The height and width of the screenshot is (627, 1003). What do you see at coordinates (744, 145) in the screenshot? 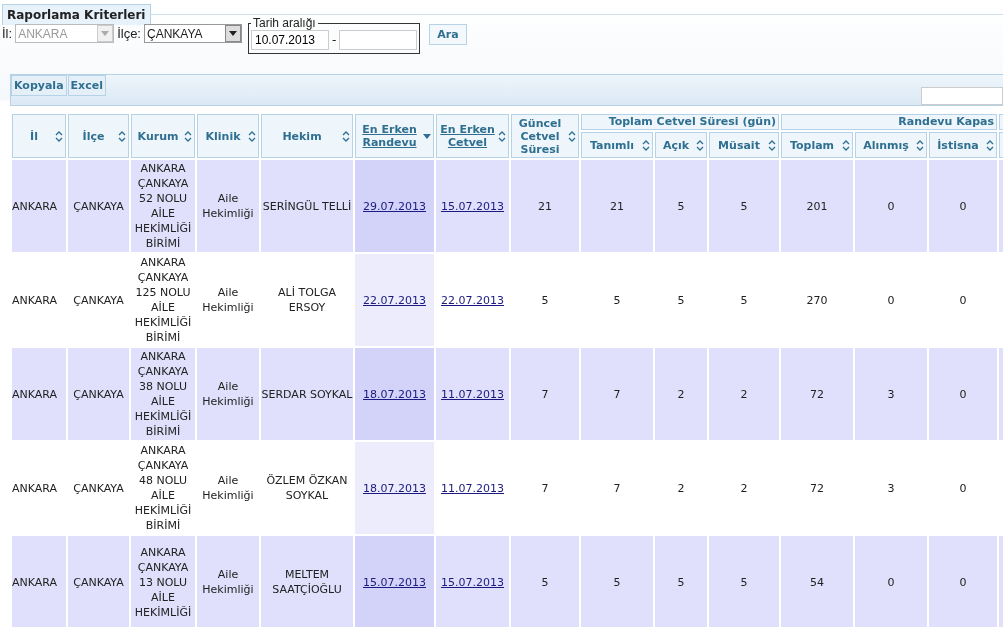
I see `column-header: Müsait` at bounding box center [744, 145].